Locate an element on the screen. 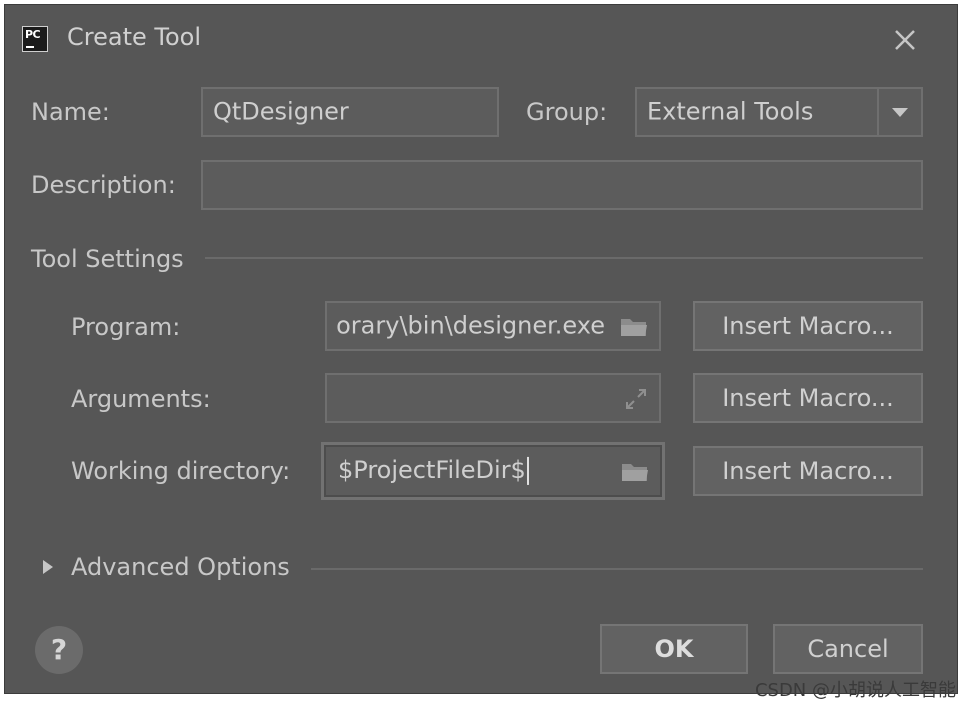 This screenshot has height=708, width=968. name-value: QtDesigner is located at coordinates (281, 111).